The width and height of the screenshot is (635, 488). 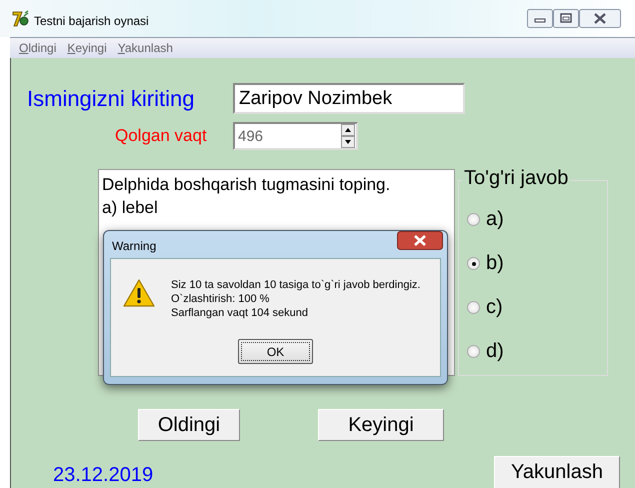 I want to click on finish-button: Yakunlash, so click(x=557, y=472).